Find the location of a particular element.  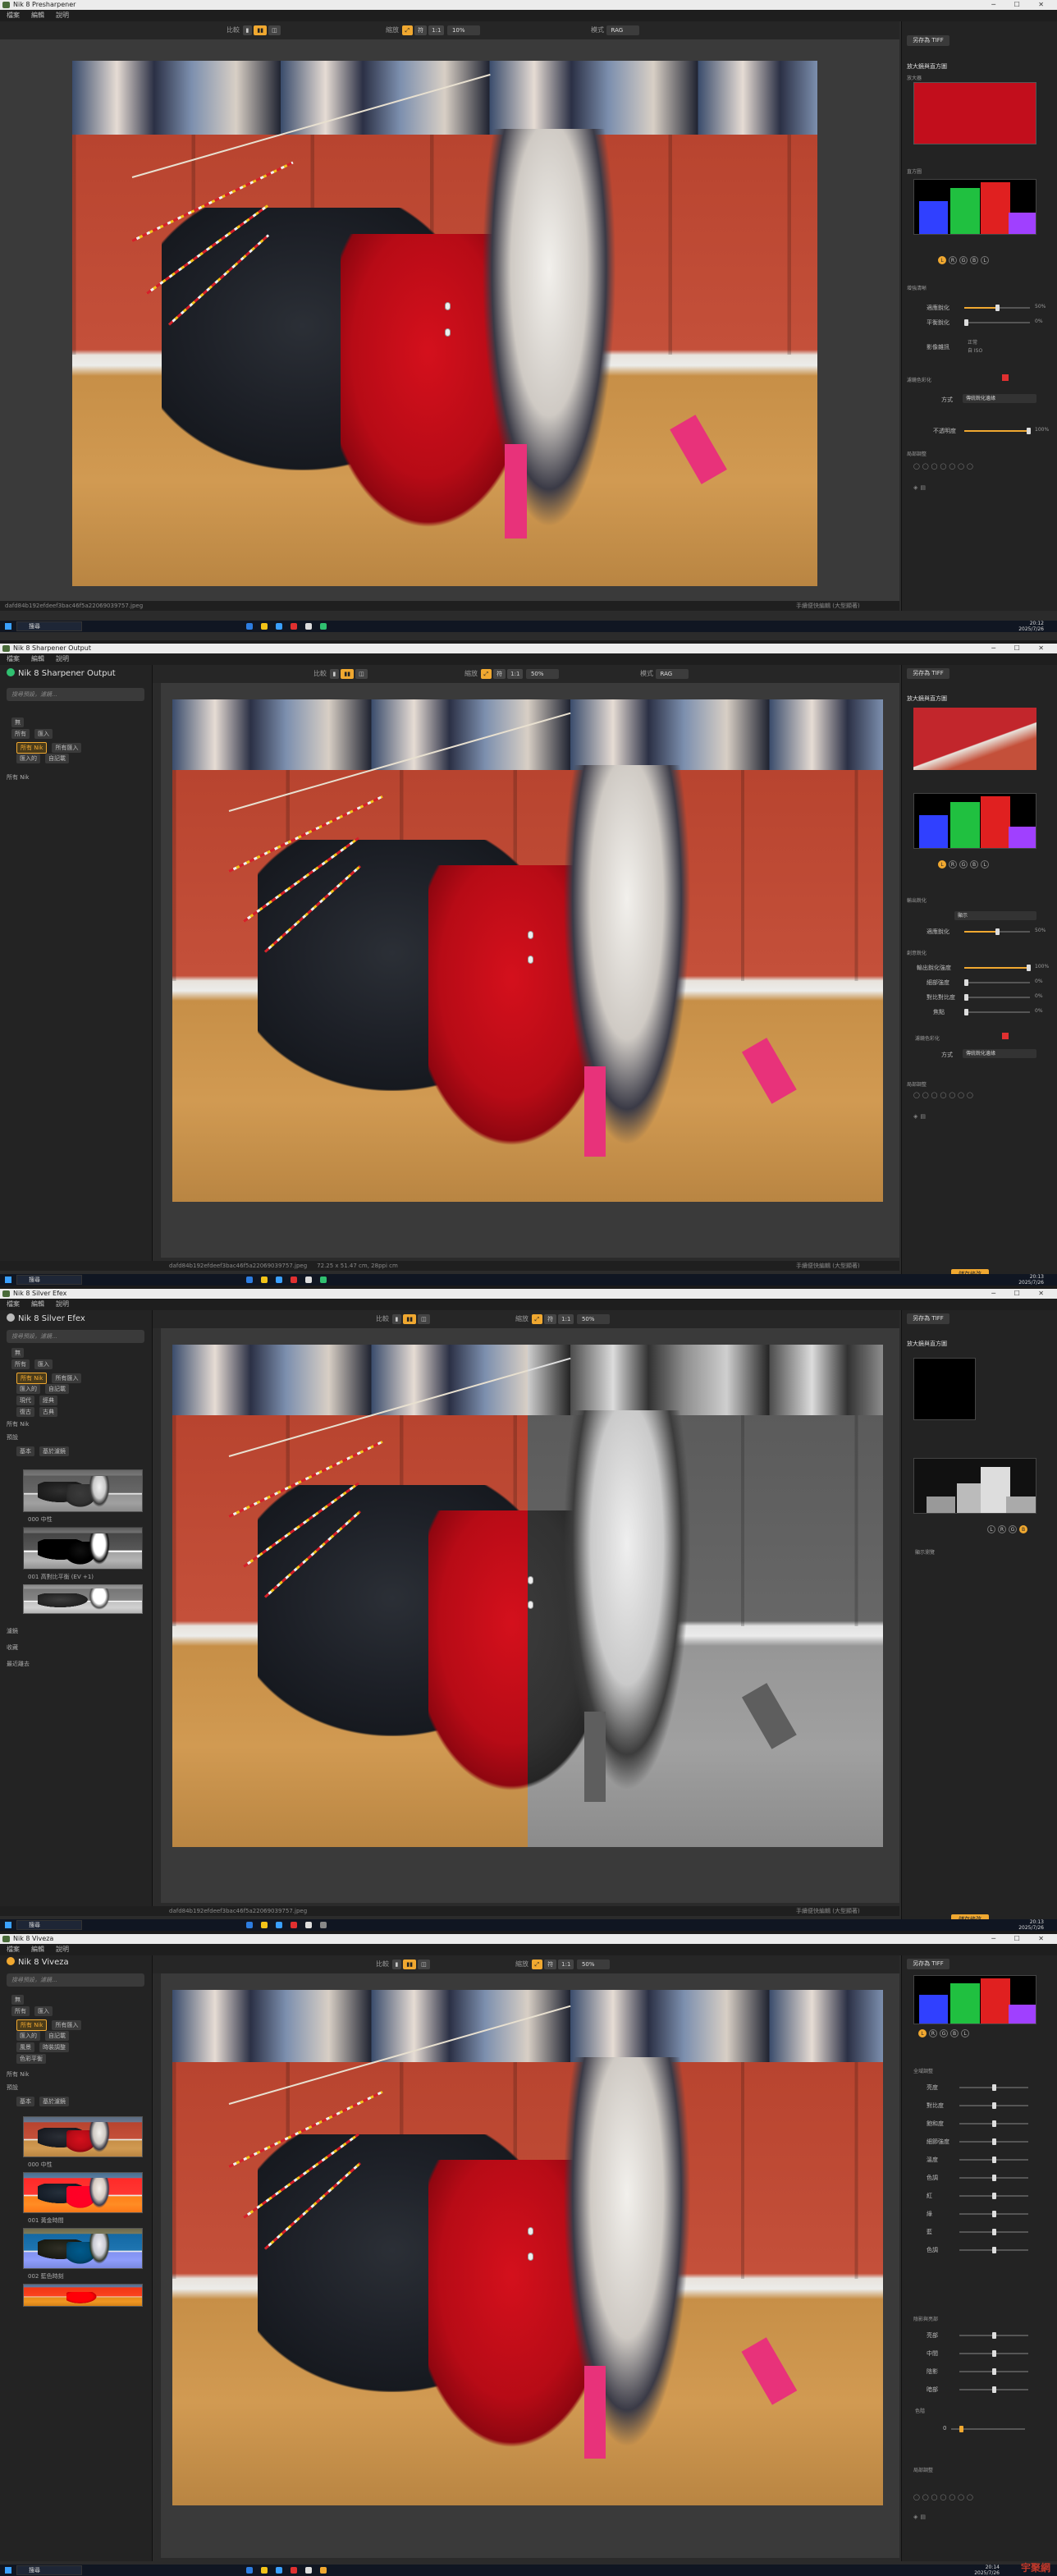

taskbar: 搜尋 20:14 2025/7/26 is located at coordinates (528, 2570).